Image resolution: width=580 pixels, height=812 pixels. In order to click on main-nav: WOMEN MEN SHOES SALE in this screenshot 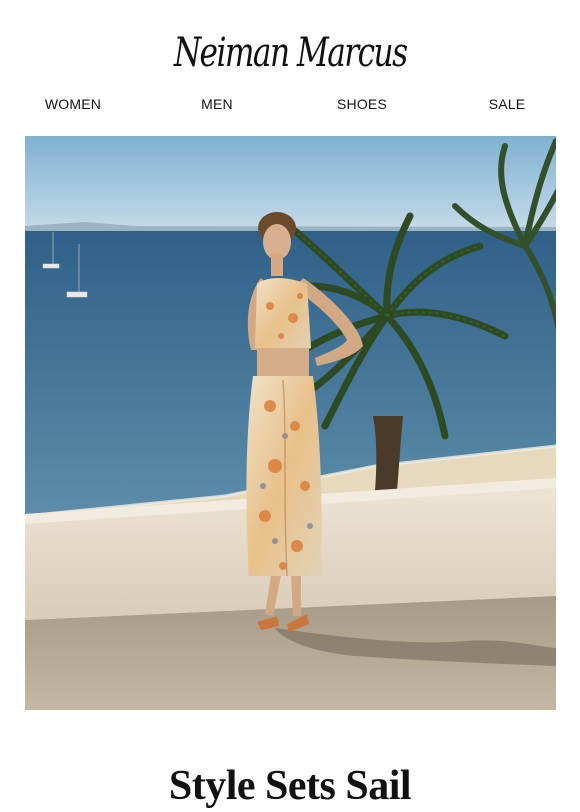, I will do `click(290, 109)`.